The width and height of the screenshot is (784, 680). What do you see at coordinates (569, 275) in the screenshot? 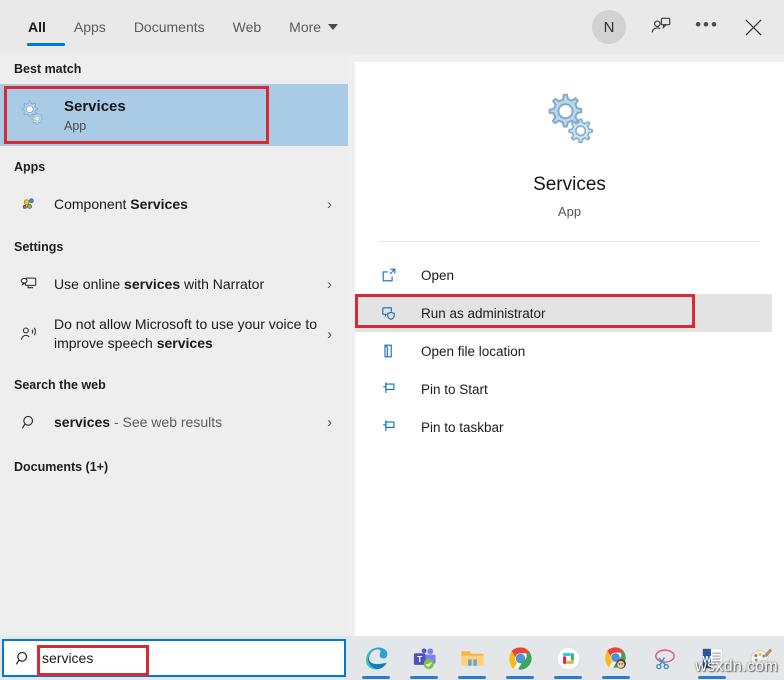
I see `action-open: Open` at bounding box center [569, 275].